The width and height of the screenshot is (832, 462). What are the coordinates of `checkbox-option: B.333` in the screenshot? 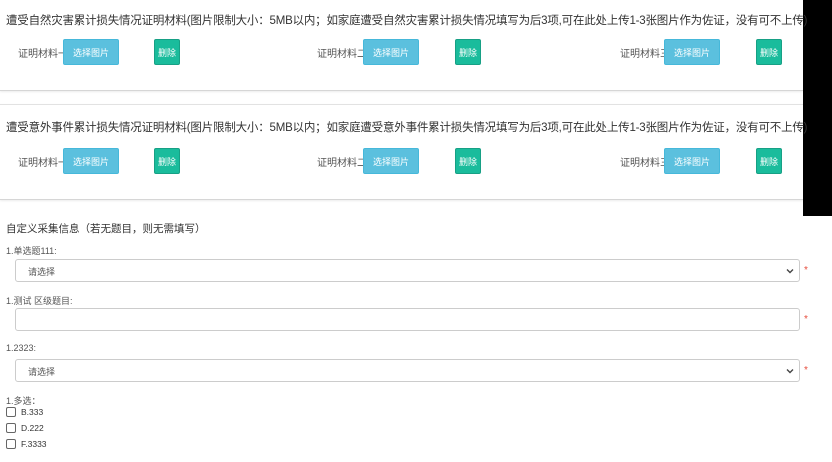 It's located at (24, 412).